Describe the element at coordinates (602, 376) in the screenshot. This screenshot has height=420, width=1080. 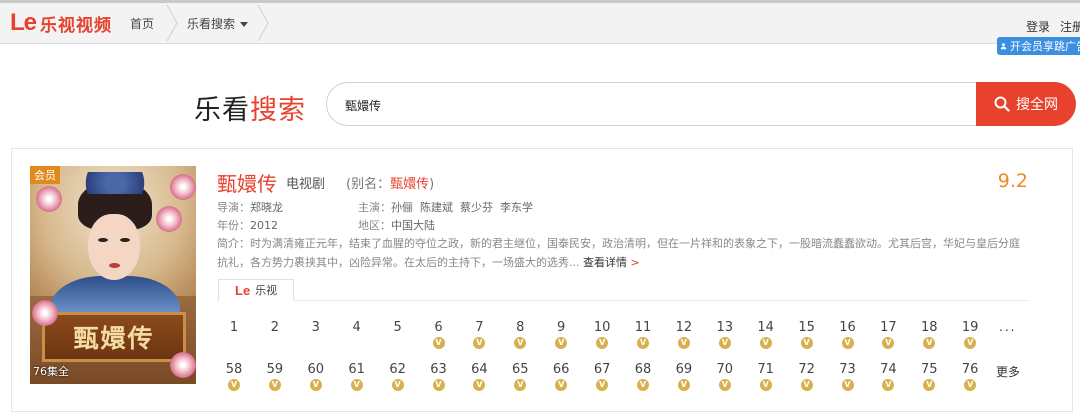
I see `episode-67-button: 67 V` at that location.